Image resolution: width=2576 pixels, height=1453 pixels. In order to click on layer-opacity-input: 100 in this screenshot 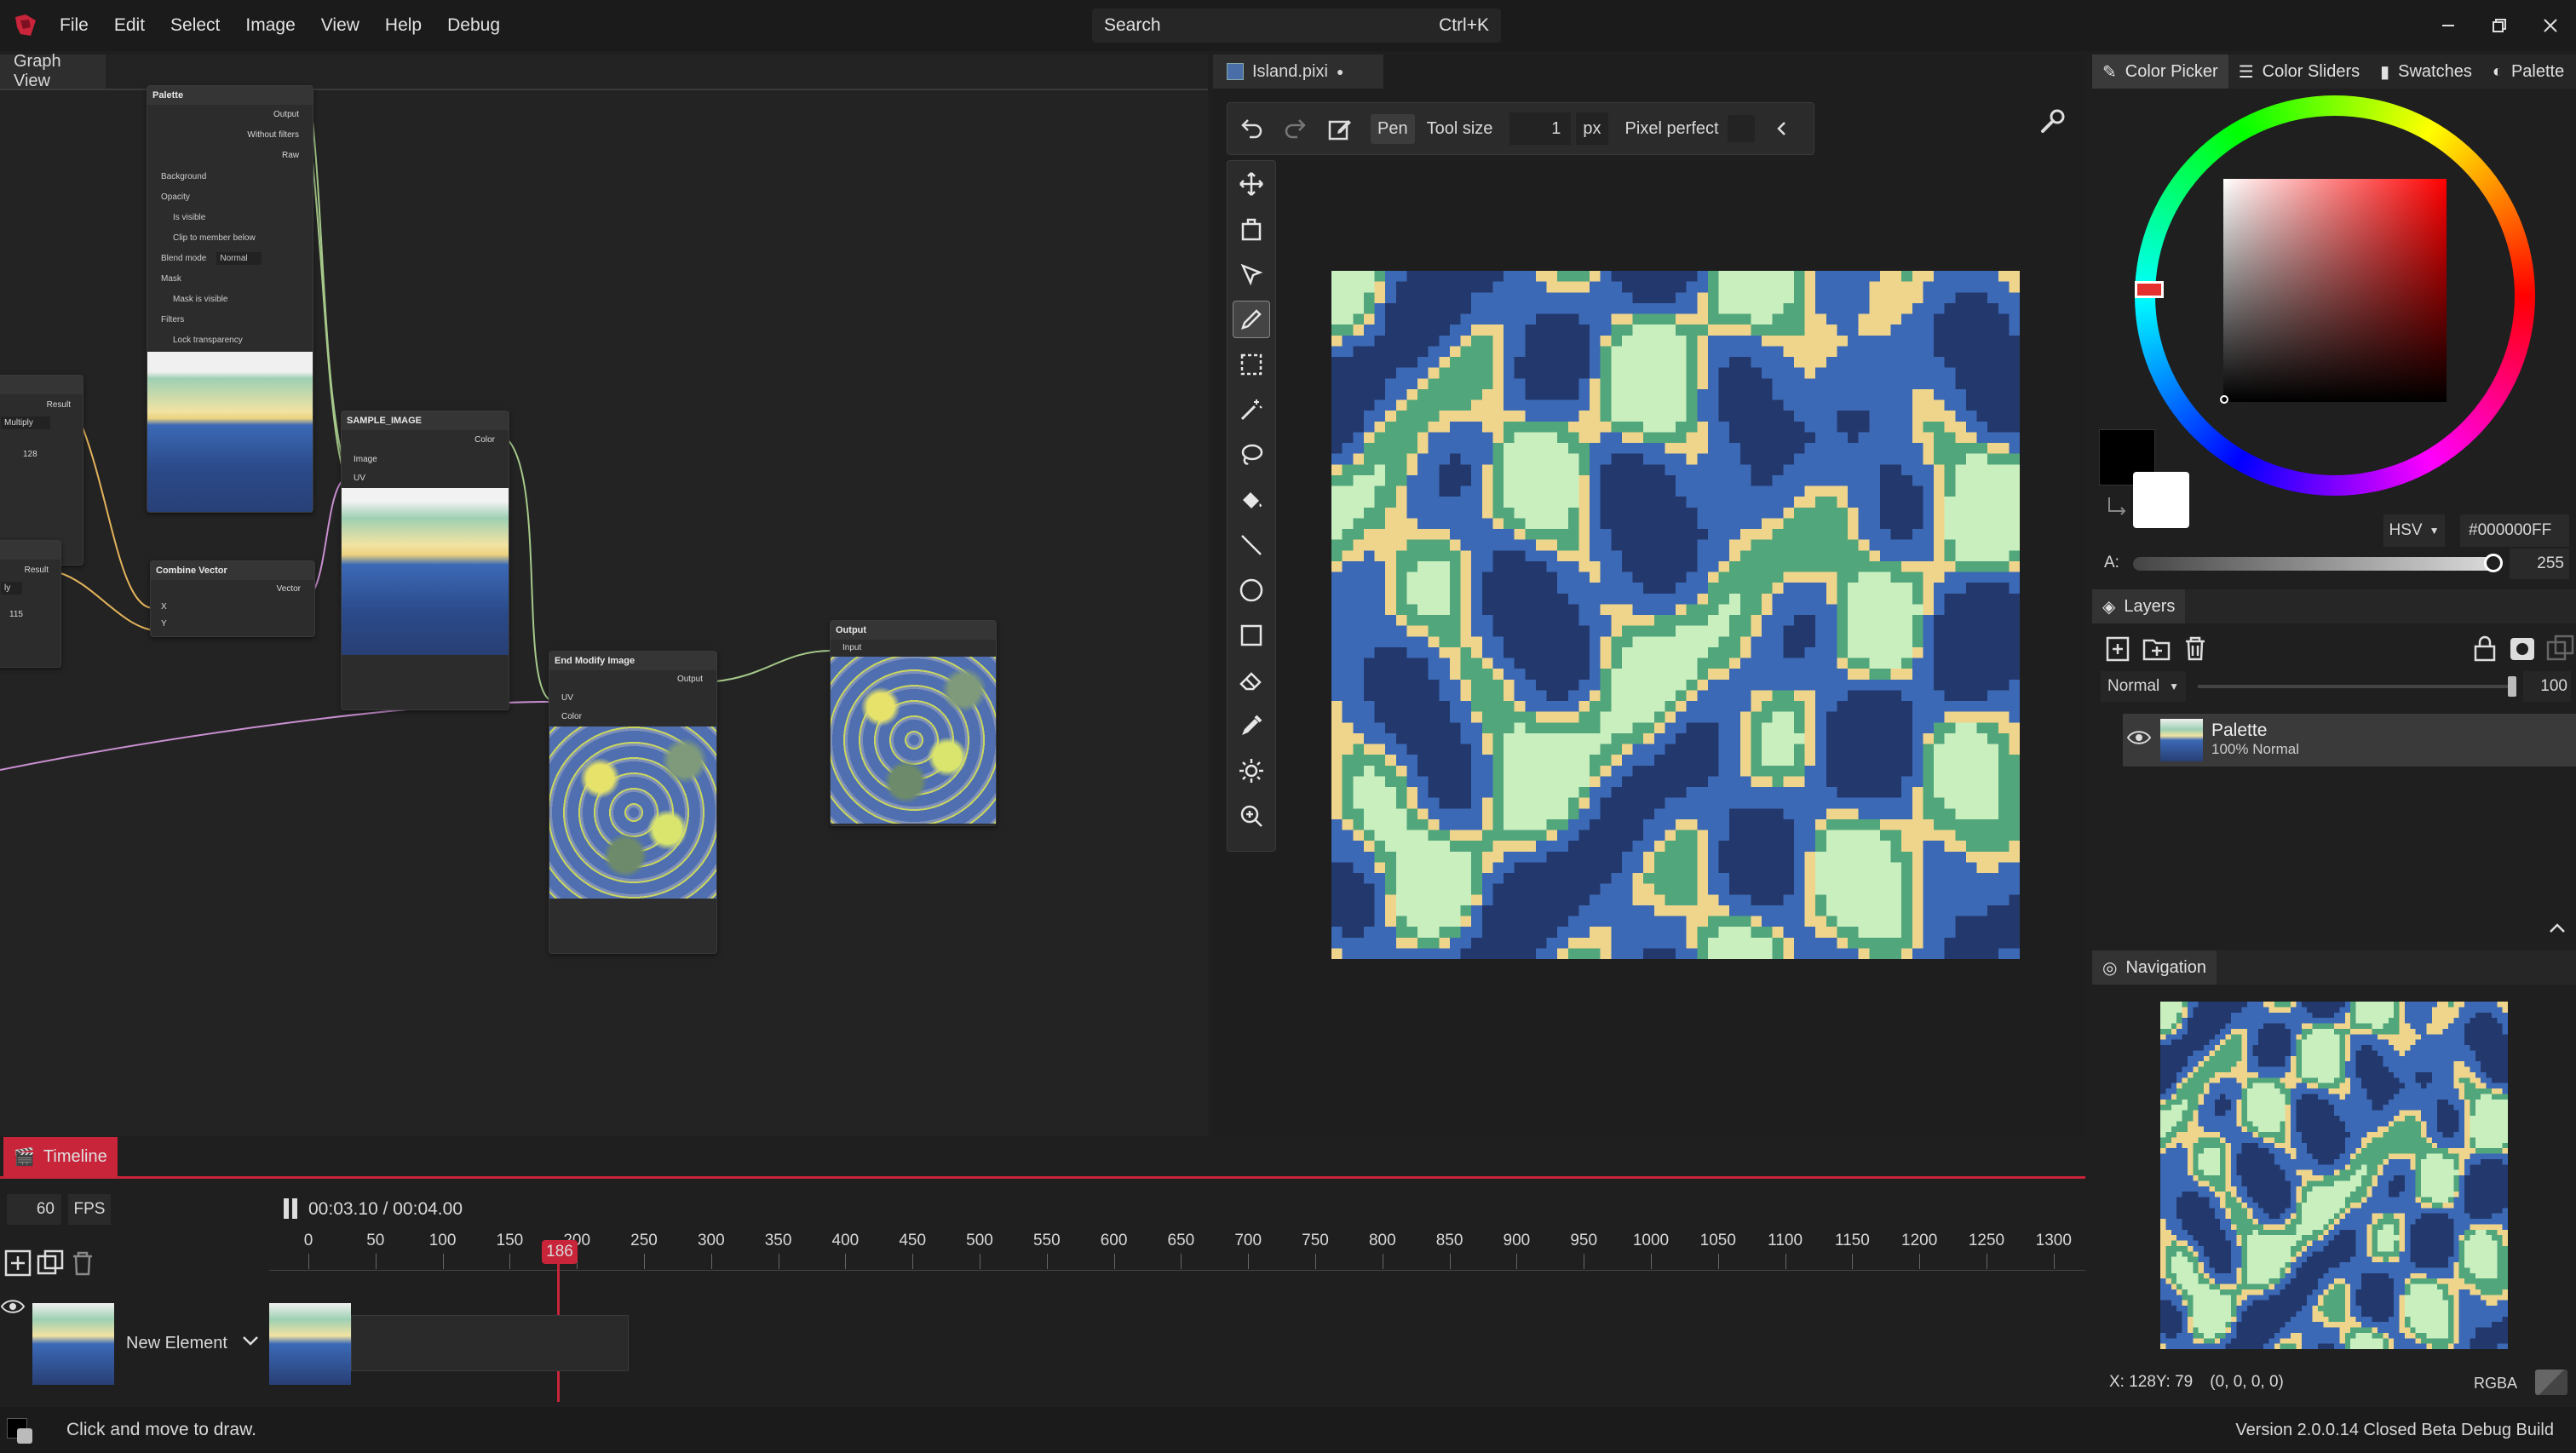, I will do `click(2547, 686)`.